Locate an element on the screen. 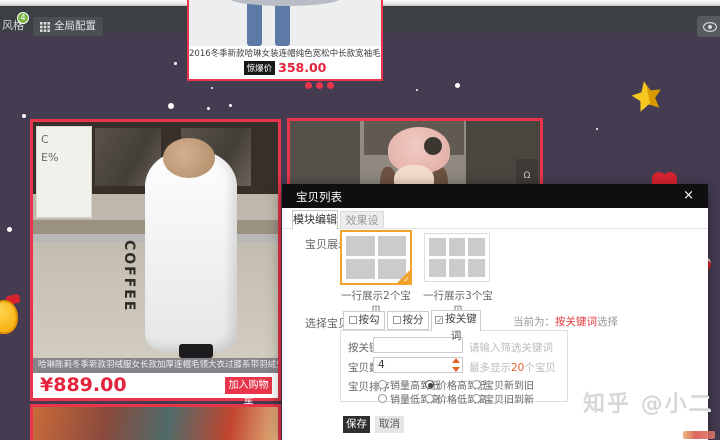 Image resolution: width=720 pixels, height=440 pixels. layout-option-3col is located at coordinates (457, 257).